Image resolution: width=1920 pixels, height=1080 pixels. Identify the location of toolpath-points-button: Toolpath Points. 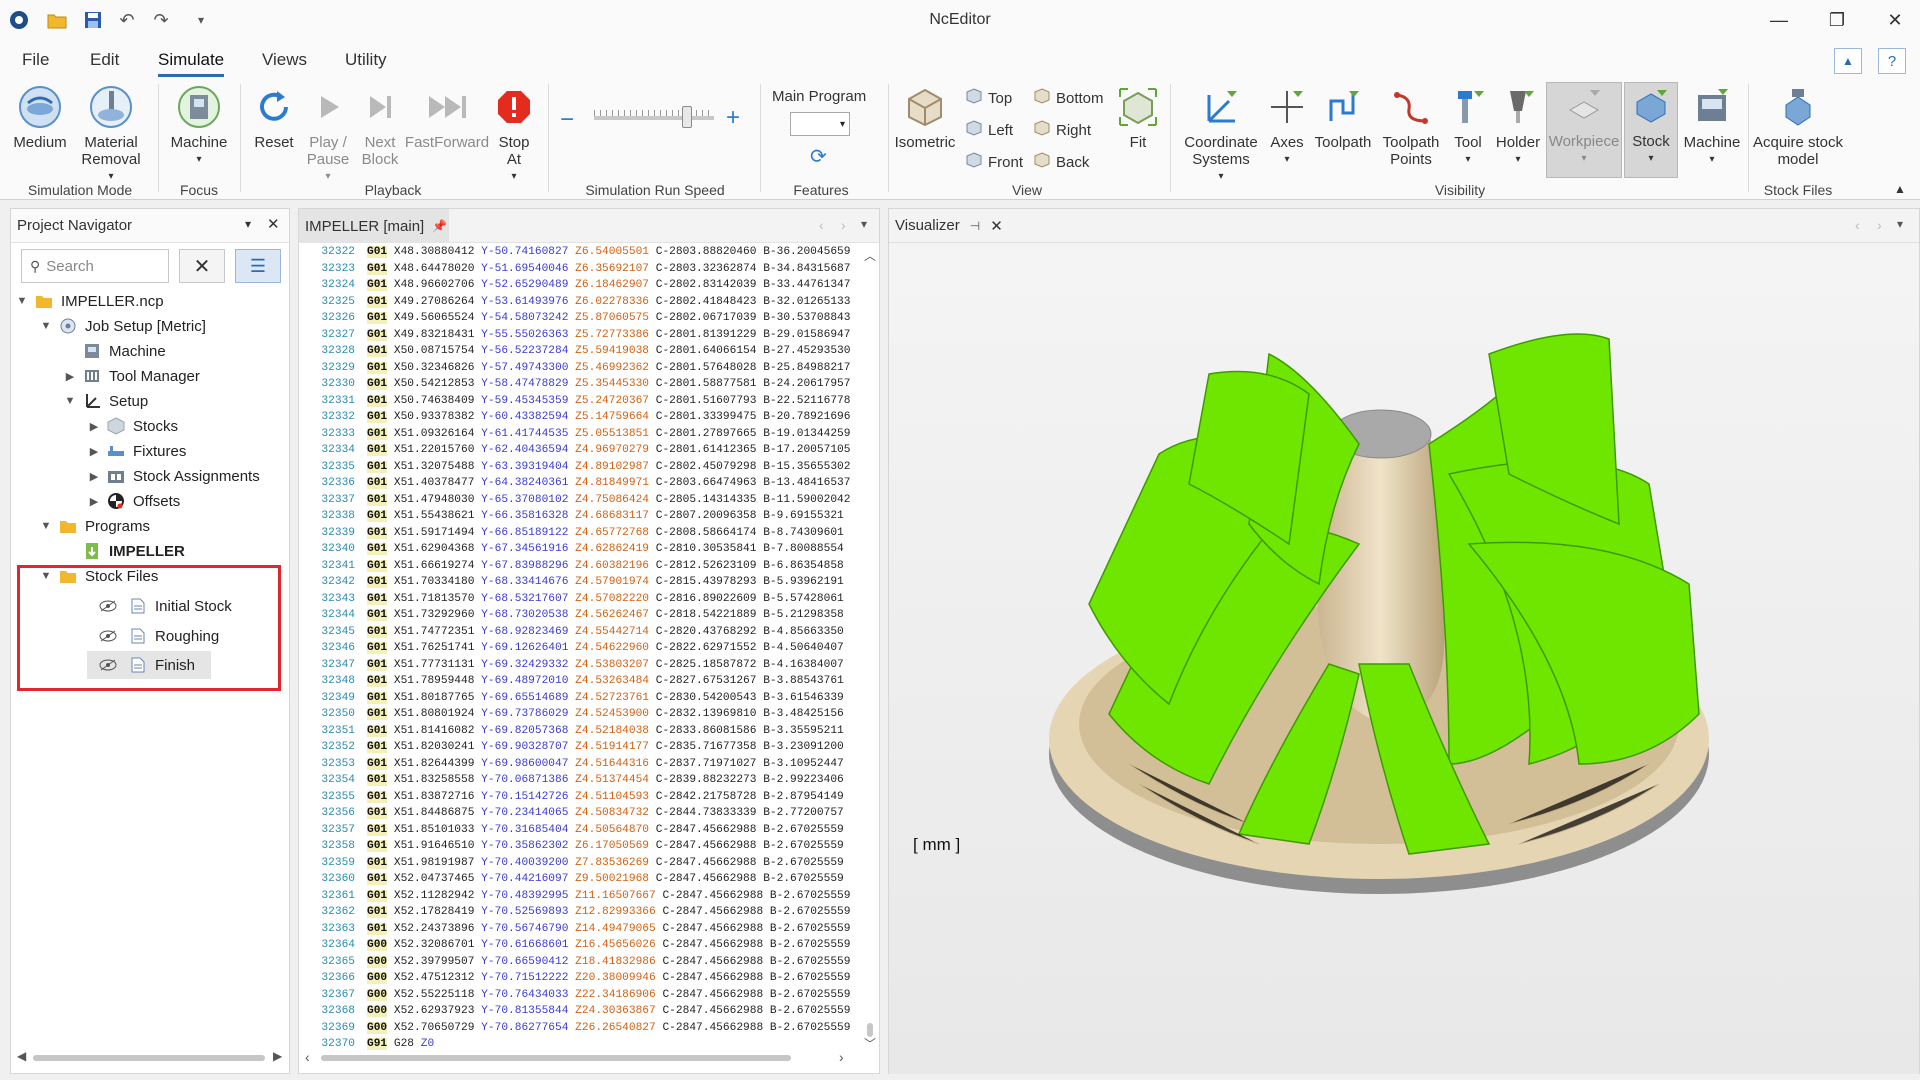
(1411, 126).